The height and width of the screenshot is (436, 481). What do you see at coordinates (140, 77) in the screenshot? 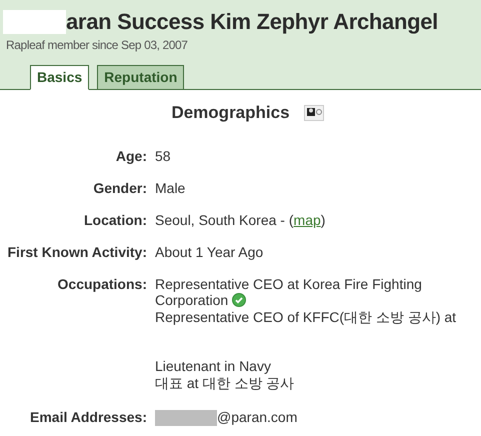
I see `tab: Reputation` at bounding box center [140, 77].